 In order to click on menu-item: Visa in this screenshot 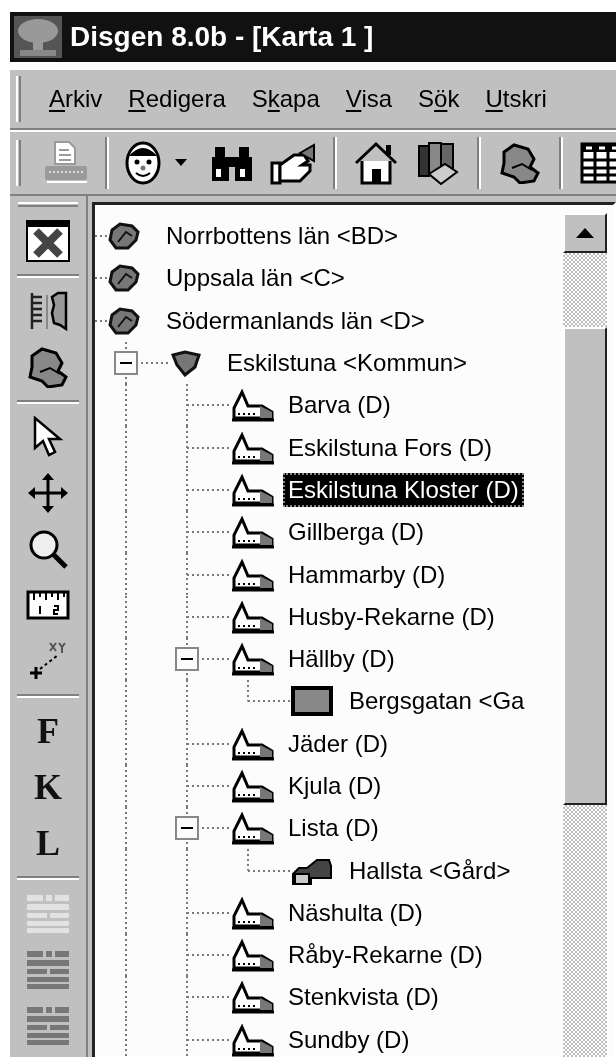, I will do `click(366, 99)`.